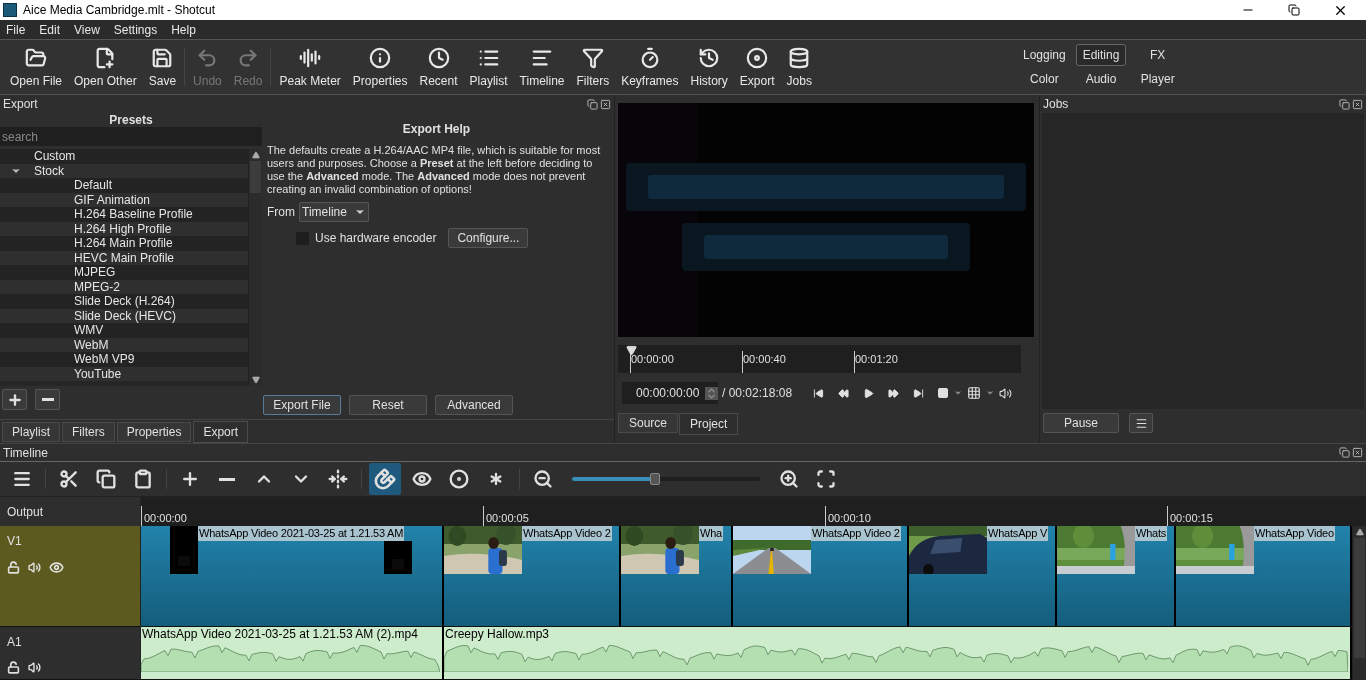 This screenshot has width=1366, height=680. I want to click on toolbar-button: Recent, so click(438, 67).